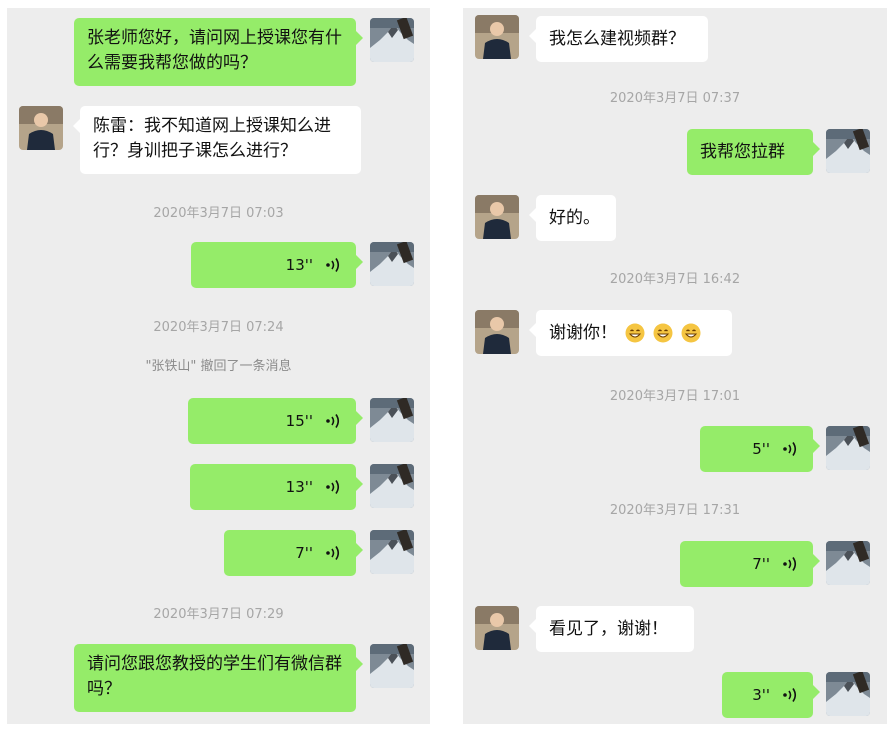 Image resolution: width=894 pixels, height=732 pixels. I want to click on voice-message-bubble: 5'', so click(760, 449).